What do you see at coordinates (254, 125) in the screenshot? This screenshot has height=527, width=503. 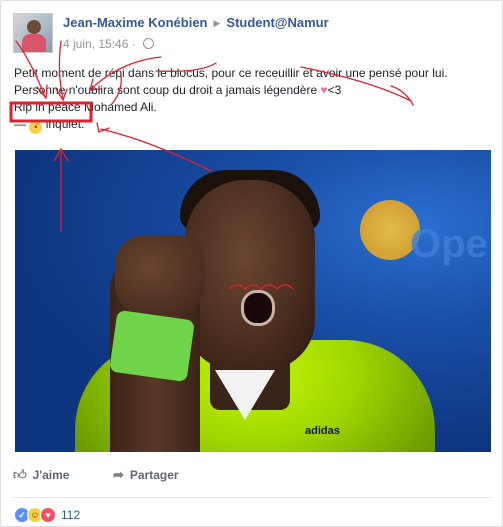 I see `feeling-line: — •̆ inquiet.` at bounding box center [254, 125].